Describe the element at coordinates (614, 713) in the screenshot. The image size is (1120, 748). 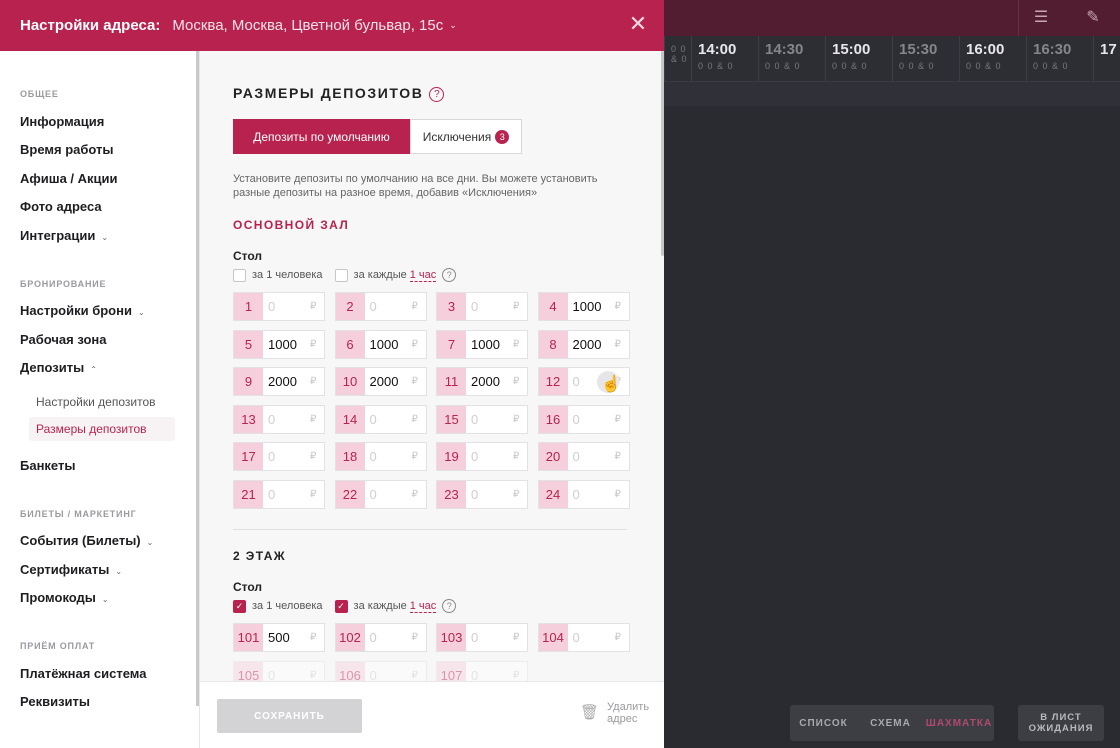
I see `delete-address-button: 🗑 Удалить адрес` at that location.